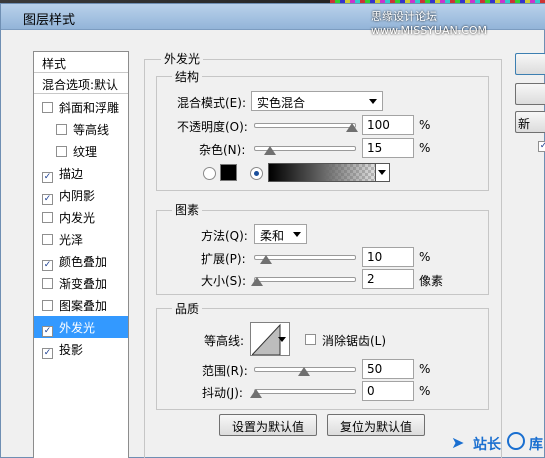 Image resolution: width=545 pixels, height=458 pixels. I want to click on style-item-label: 描边, so click(71, 174).